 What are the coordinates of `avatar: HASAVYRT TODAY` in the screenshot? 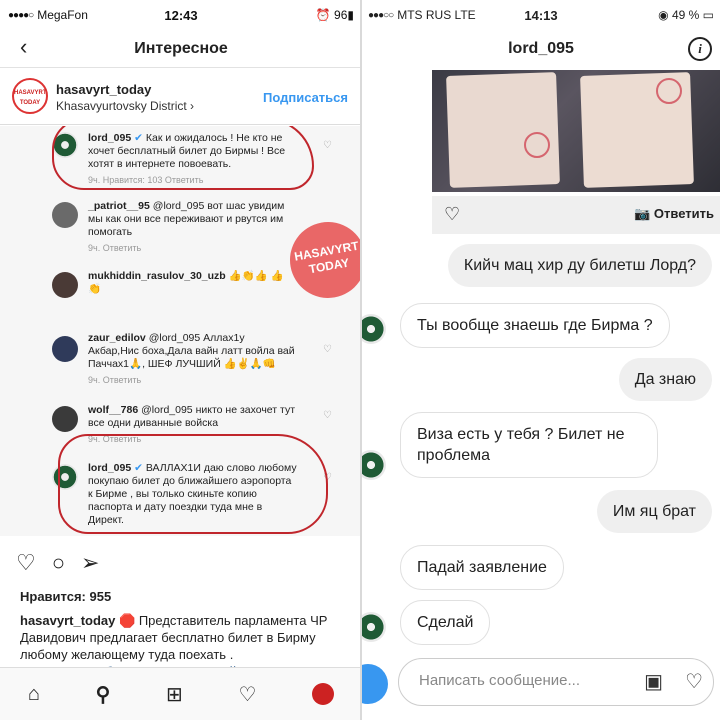 It's located at (30, 96).